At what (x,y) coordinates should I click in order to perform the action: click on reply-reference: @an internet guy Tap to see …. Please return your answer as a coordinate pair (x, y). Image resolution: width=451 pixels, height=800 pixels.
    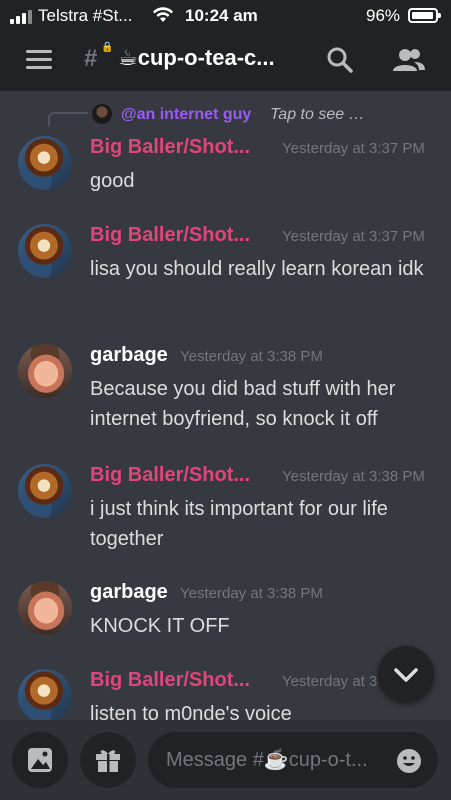
    Looking at the image, I should click on (248, 114).